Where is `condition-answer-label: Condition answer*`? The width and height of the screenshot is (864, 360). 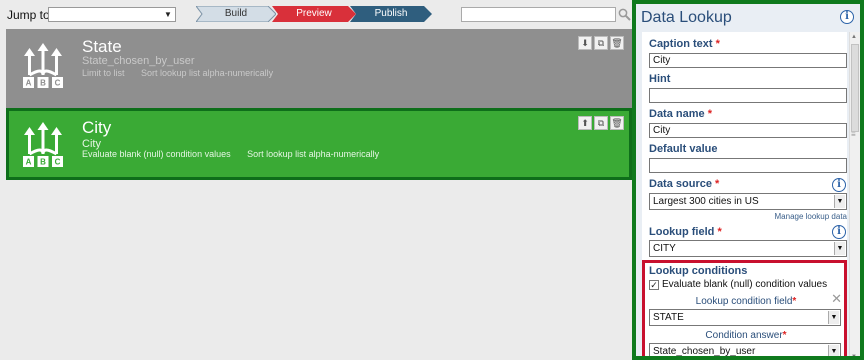 condition-answer-label: Condition answer* is located at coordinates (746, 335).